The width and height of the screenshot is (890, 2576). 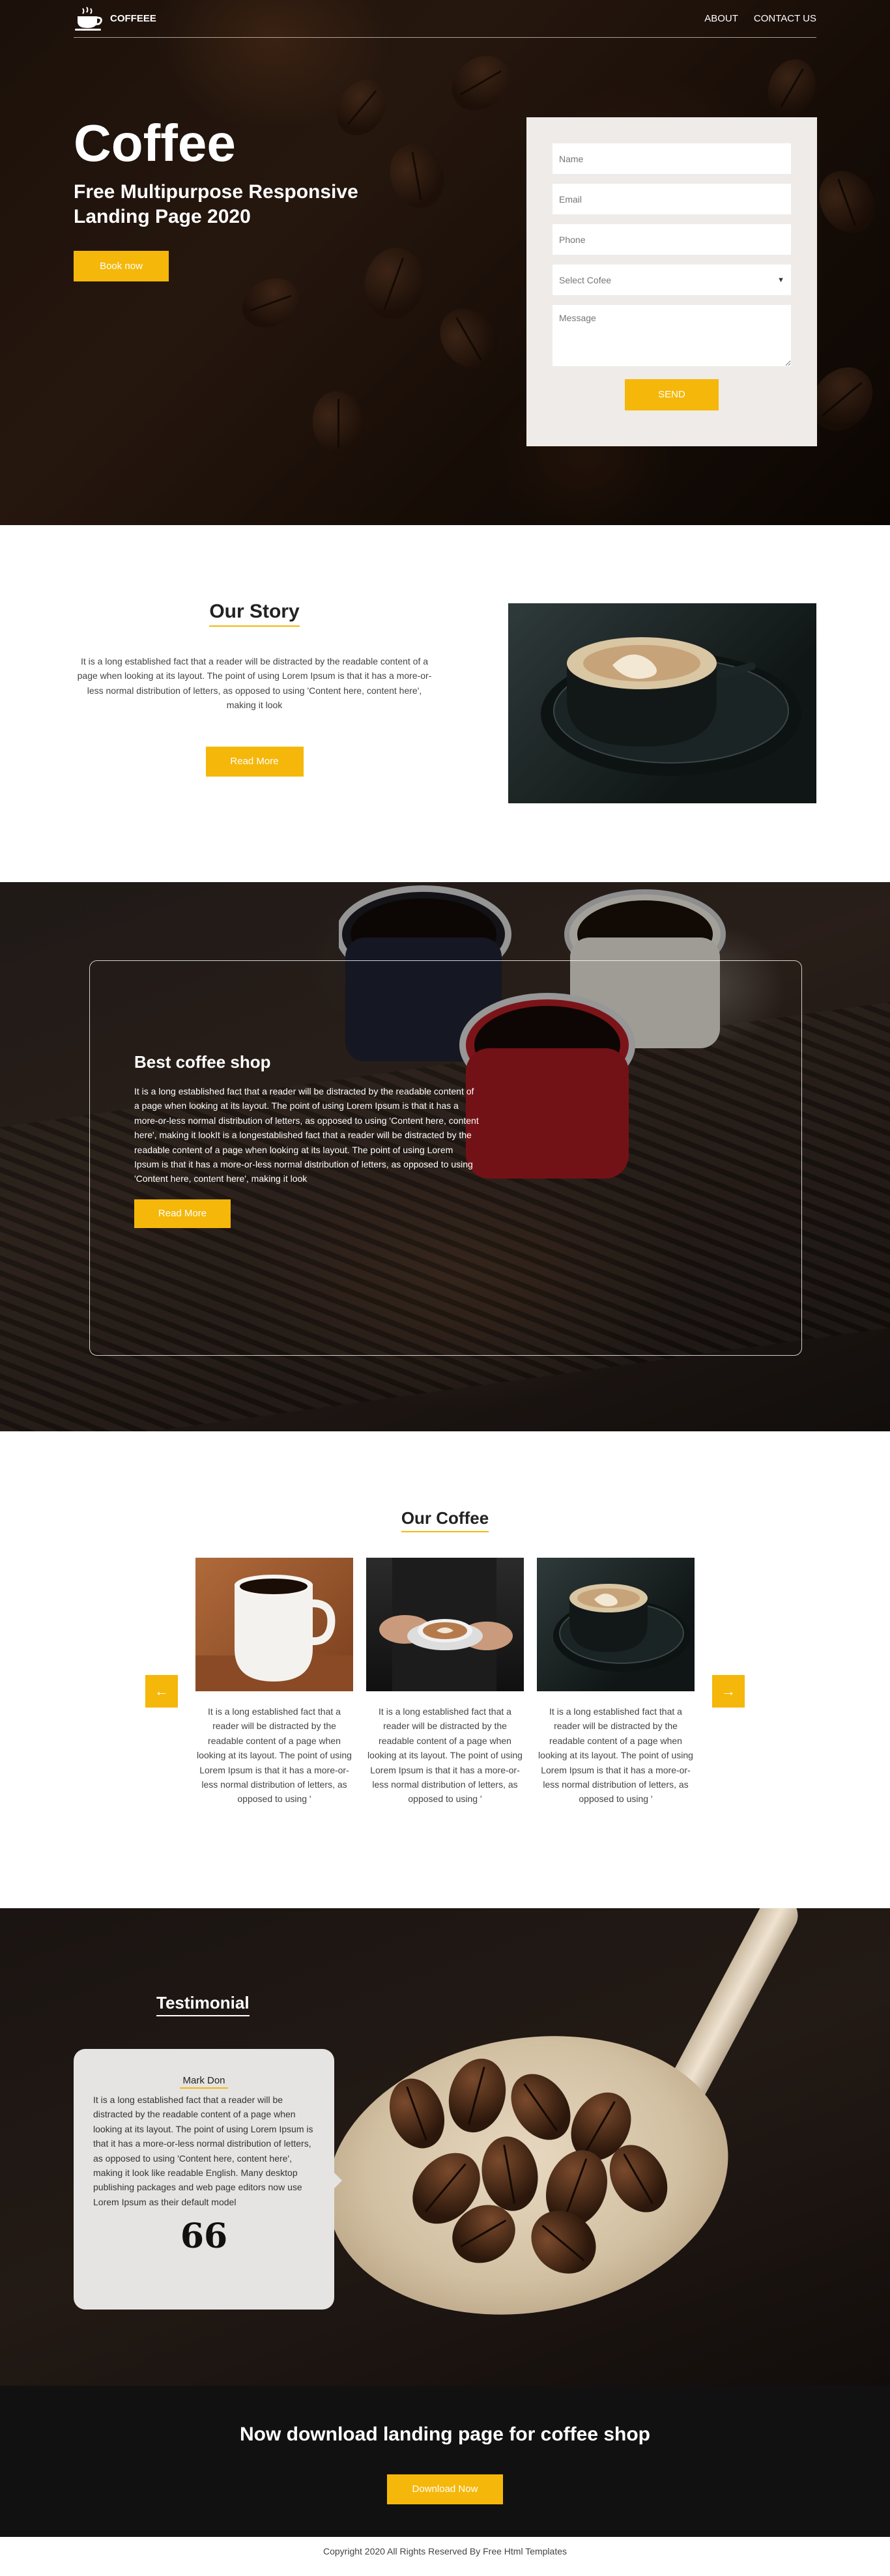 I want to click on story-title: Our Story, so click(x=254, y=614).